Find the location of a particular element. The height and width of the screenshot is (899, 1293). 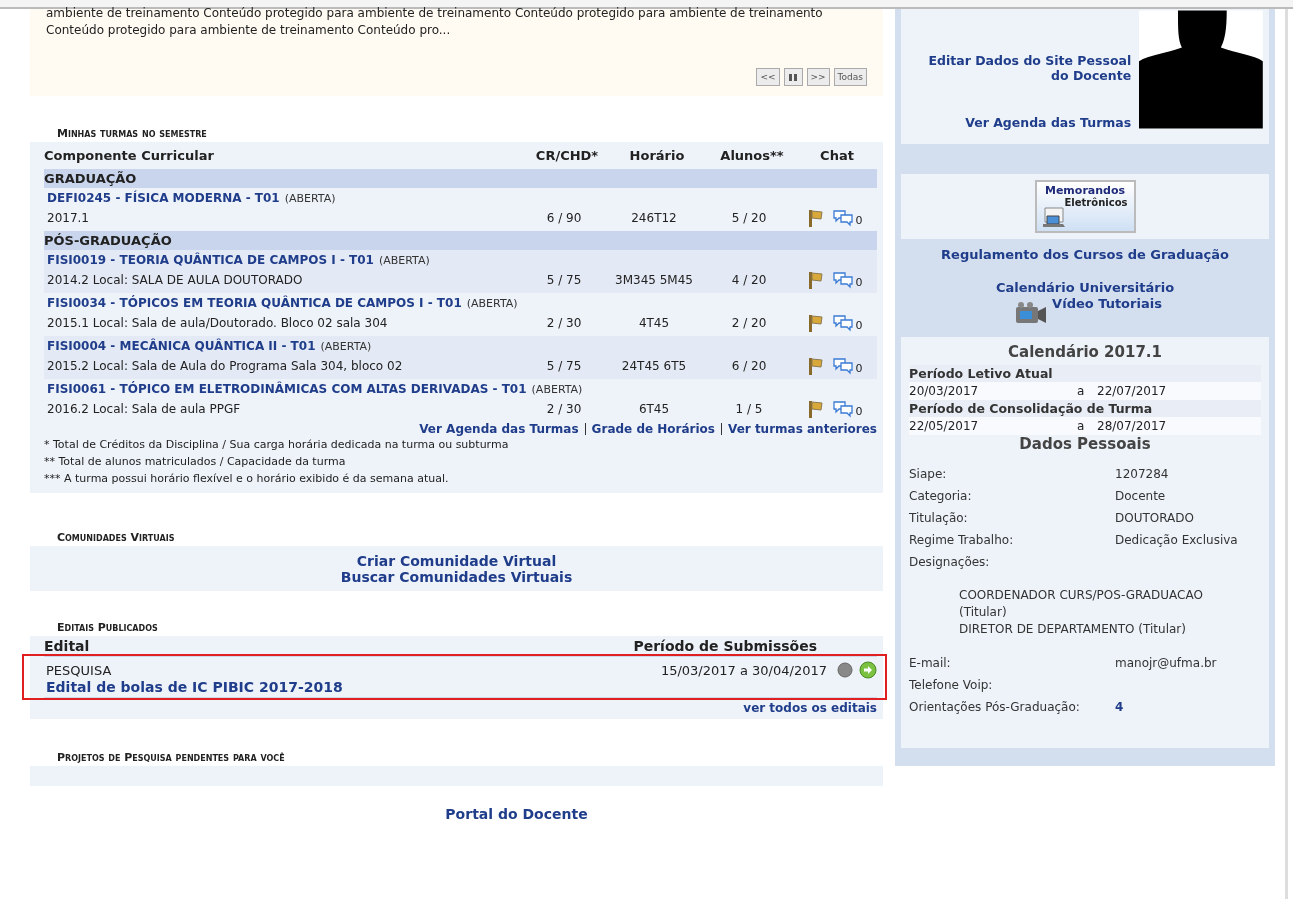

all-calls-link: ver todos os editais is located at coordinates (810, 708).